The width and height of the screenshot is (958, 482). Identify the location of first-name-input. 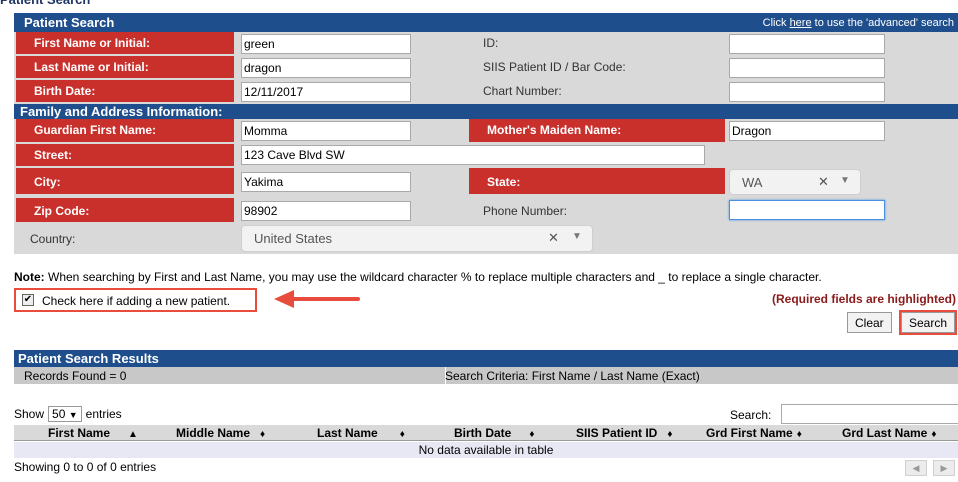
(326, 44).